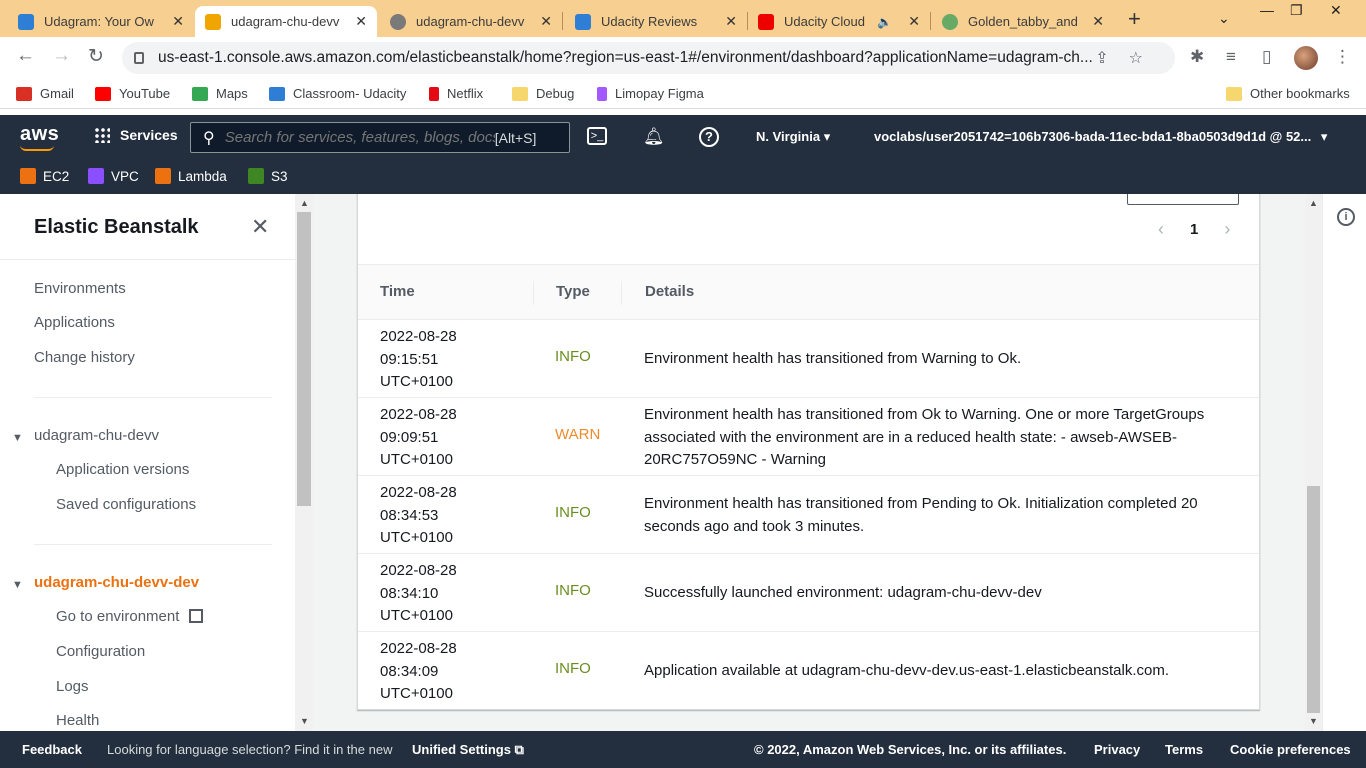 The width and height of the screenshot is (1366, 768). What do you see at coordinates (1346, 217) in the screenshot?
I see `info-icon: i` at bounding box center [1346, 217].